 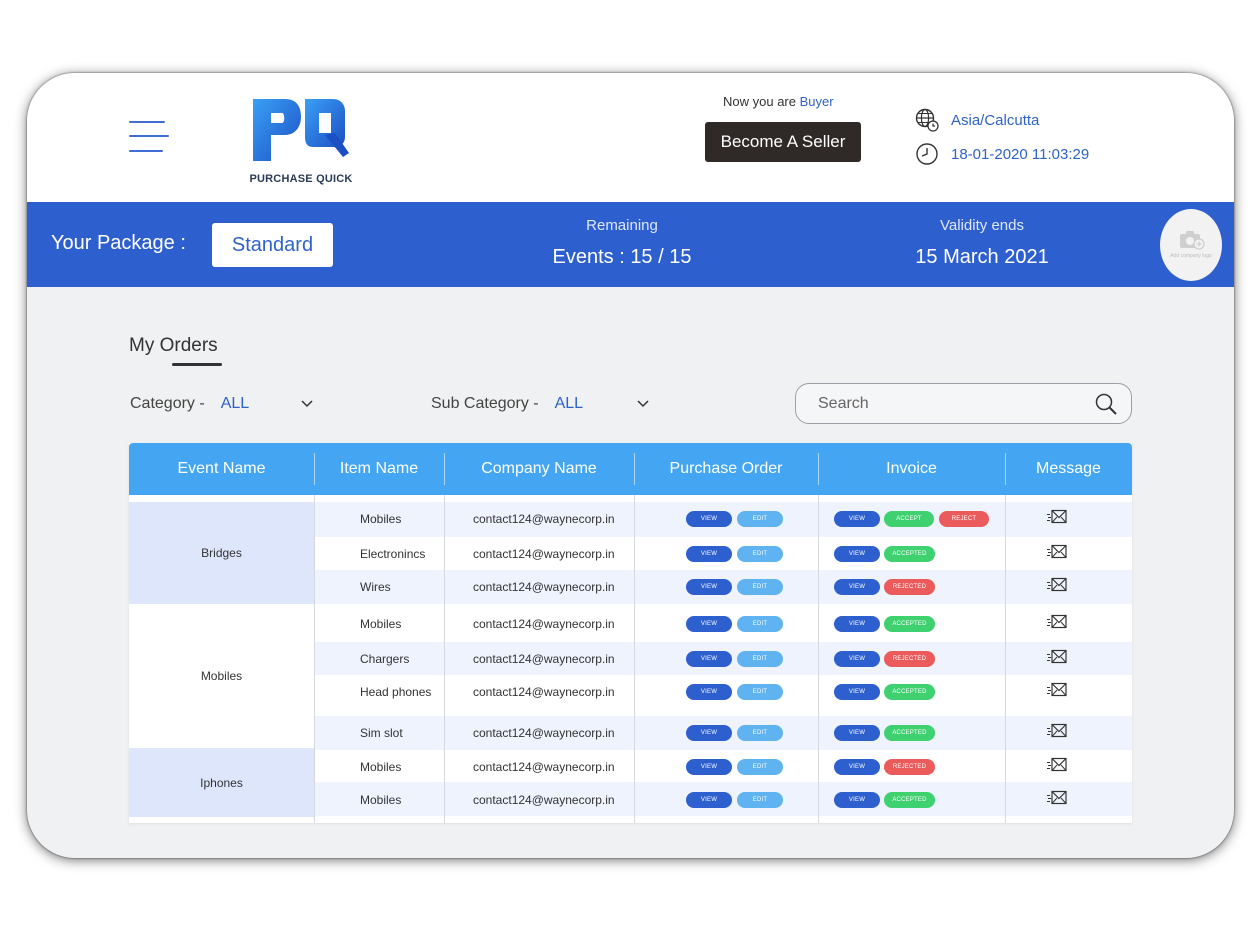 I want to click on logo-upload-caption: Add company logo, so click(x=1191, y=256).